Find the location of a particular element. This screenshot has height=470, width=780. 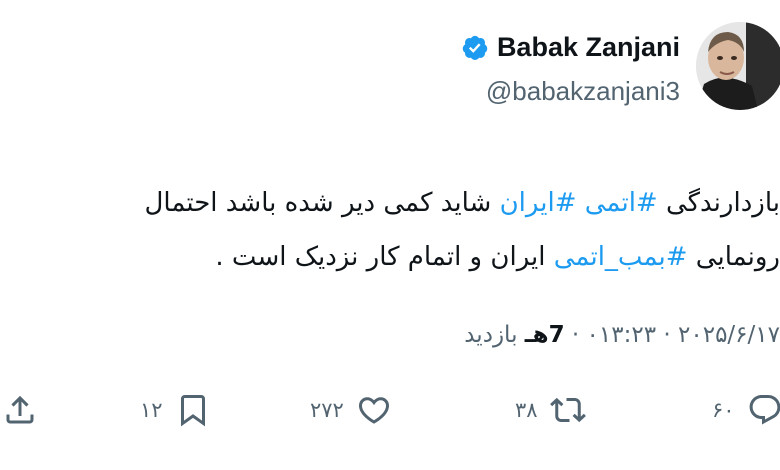

action-bar: ۱۲ ۲۷۲ ۳۸ ۶۰ is located at coordinates (390, 410).